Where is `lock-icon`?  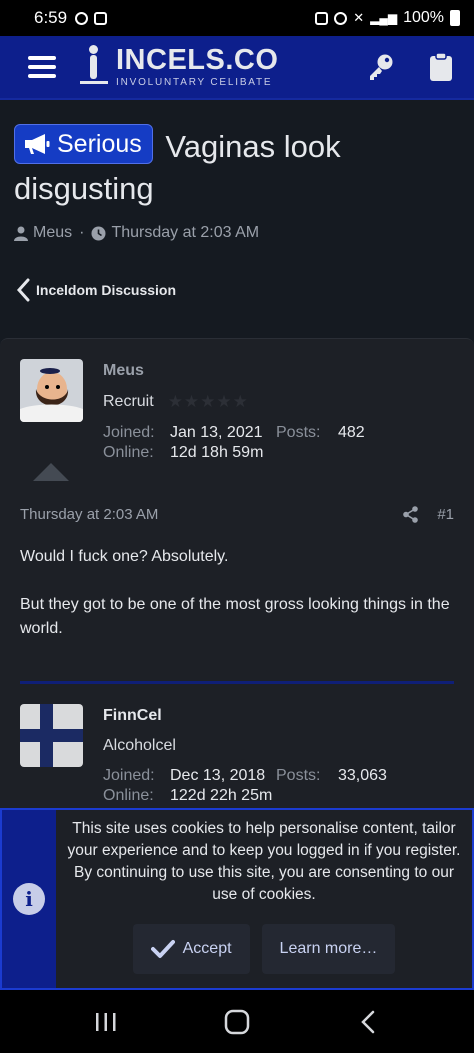
lock-icon is located at coordinates (322, 18).